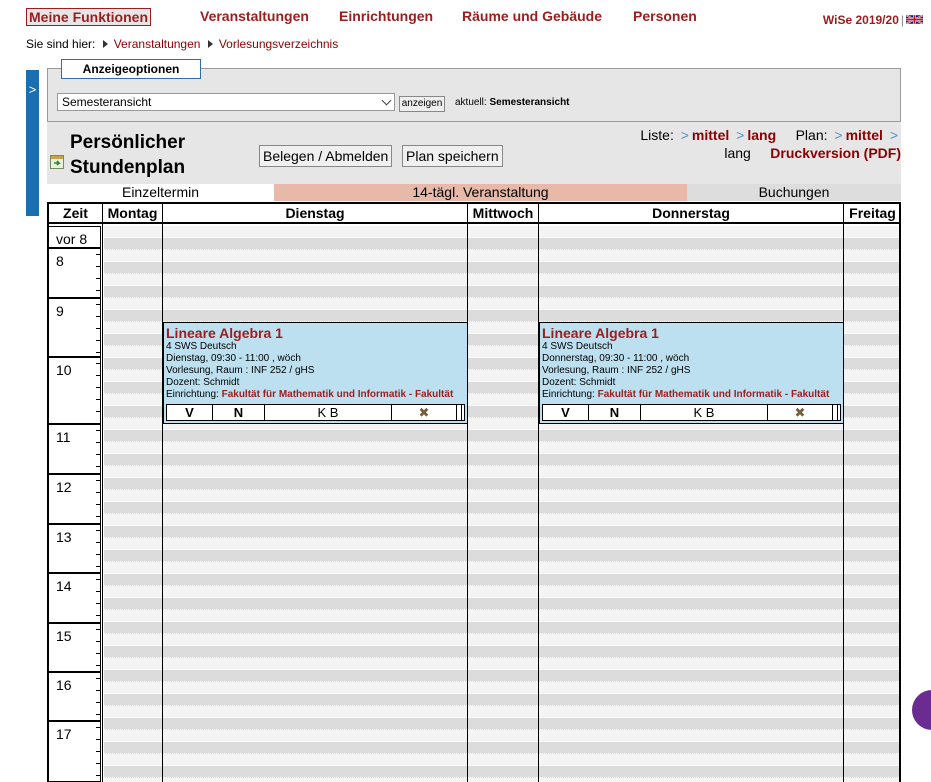  What do you see at coordinates (278, 44) in the screenshot?
I see `breadcrumb-course-catalog: Vorlesungsverzeichnis` at bounding box center [278, 44].